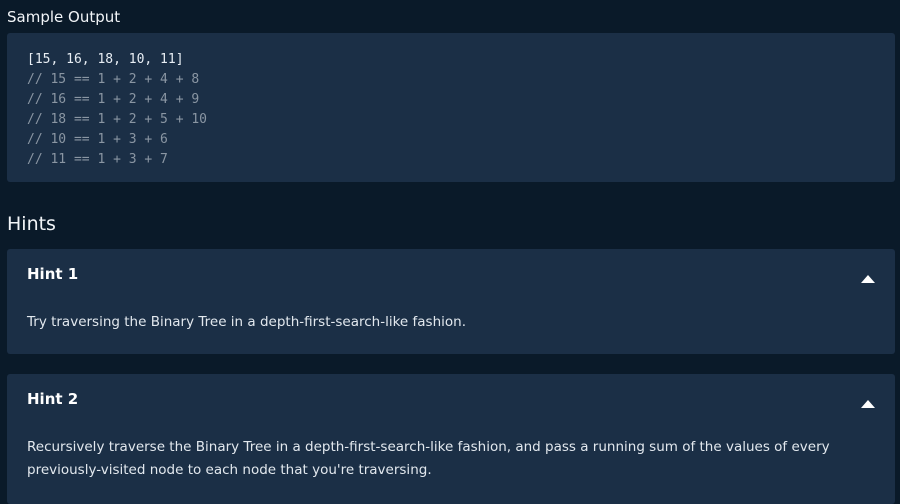 The height and width of the screenshot is (504, 900). What do you see at coordinates (105, 59) in the screenshot?
I see `code-line: [15, 16, 18, 10, 11]` at bounding box center [105, 59].